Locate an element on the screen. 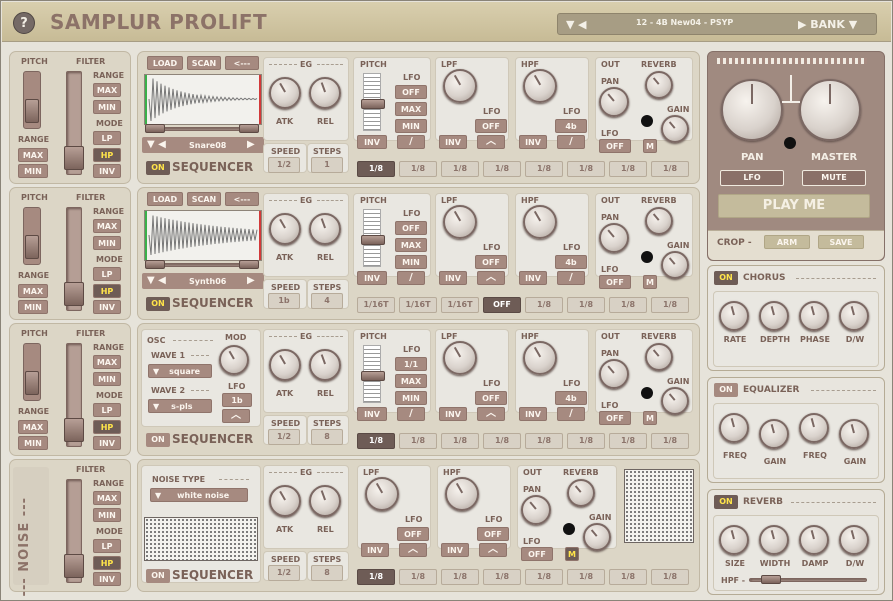  master-lfo-button: LFO is located at coordinates (752, 178).